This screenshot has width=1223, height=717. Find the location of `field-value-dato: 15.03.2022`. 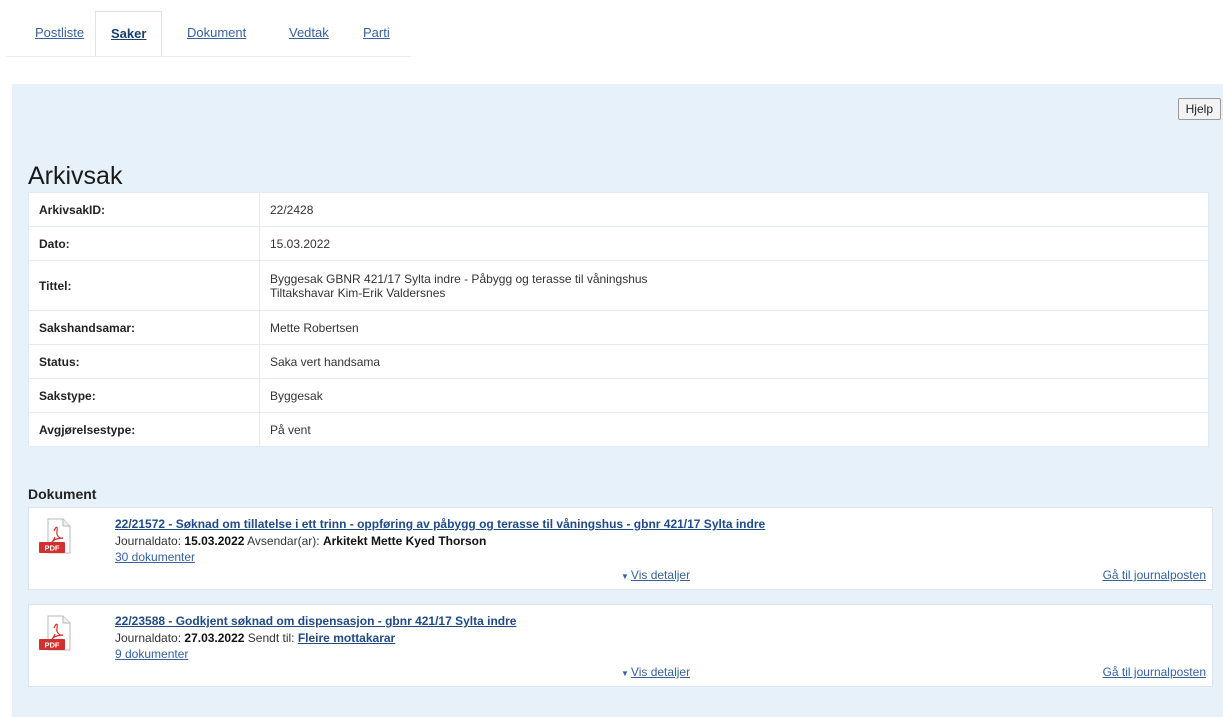

field-value-dato: 15.03.2022 is located at coordinates (734, 243).